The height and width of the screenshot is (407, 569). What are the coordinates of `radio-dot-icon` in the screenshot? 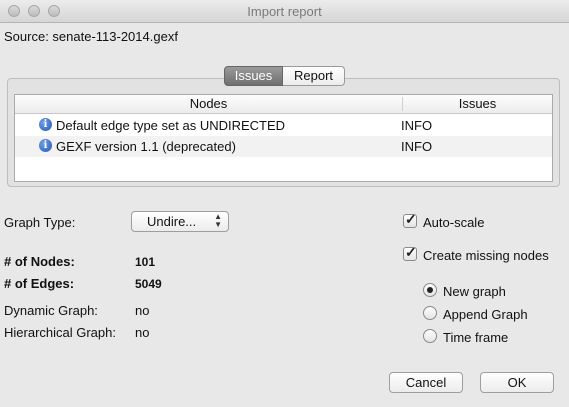 It's located at (430, 290).